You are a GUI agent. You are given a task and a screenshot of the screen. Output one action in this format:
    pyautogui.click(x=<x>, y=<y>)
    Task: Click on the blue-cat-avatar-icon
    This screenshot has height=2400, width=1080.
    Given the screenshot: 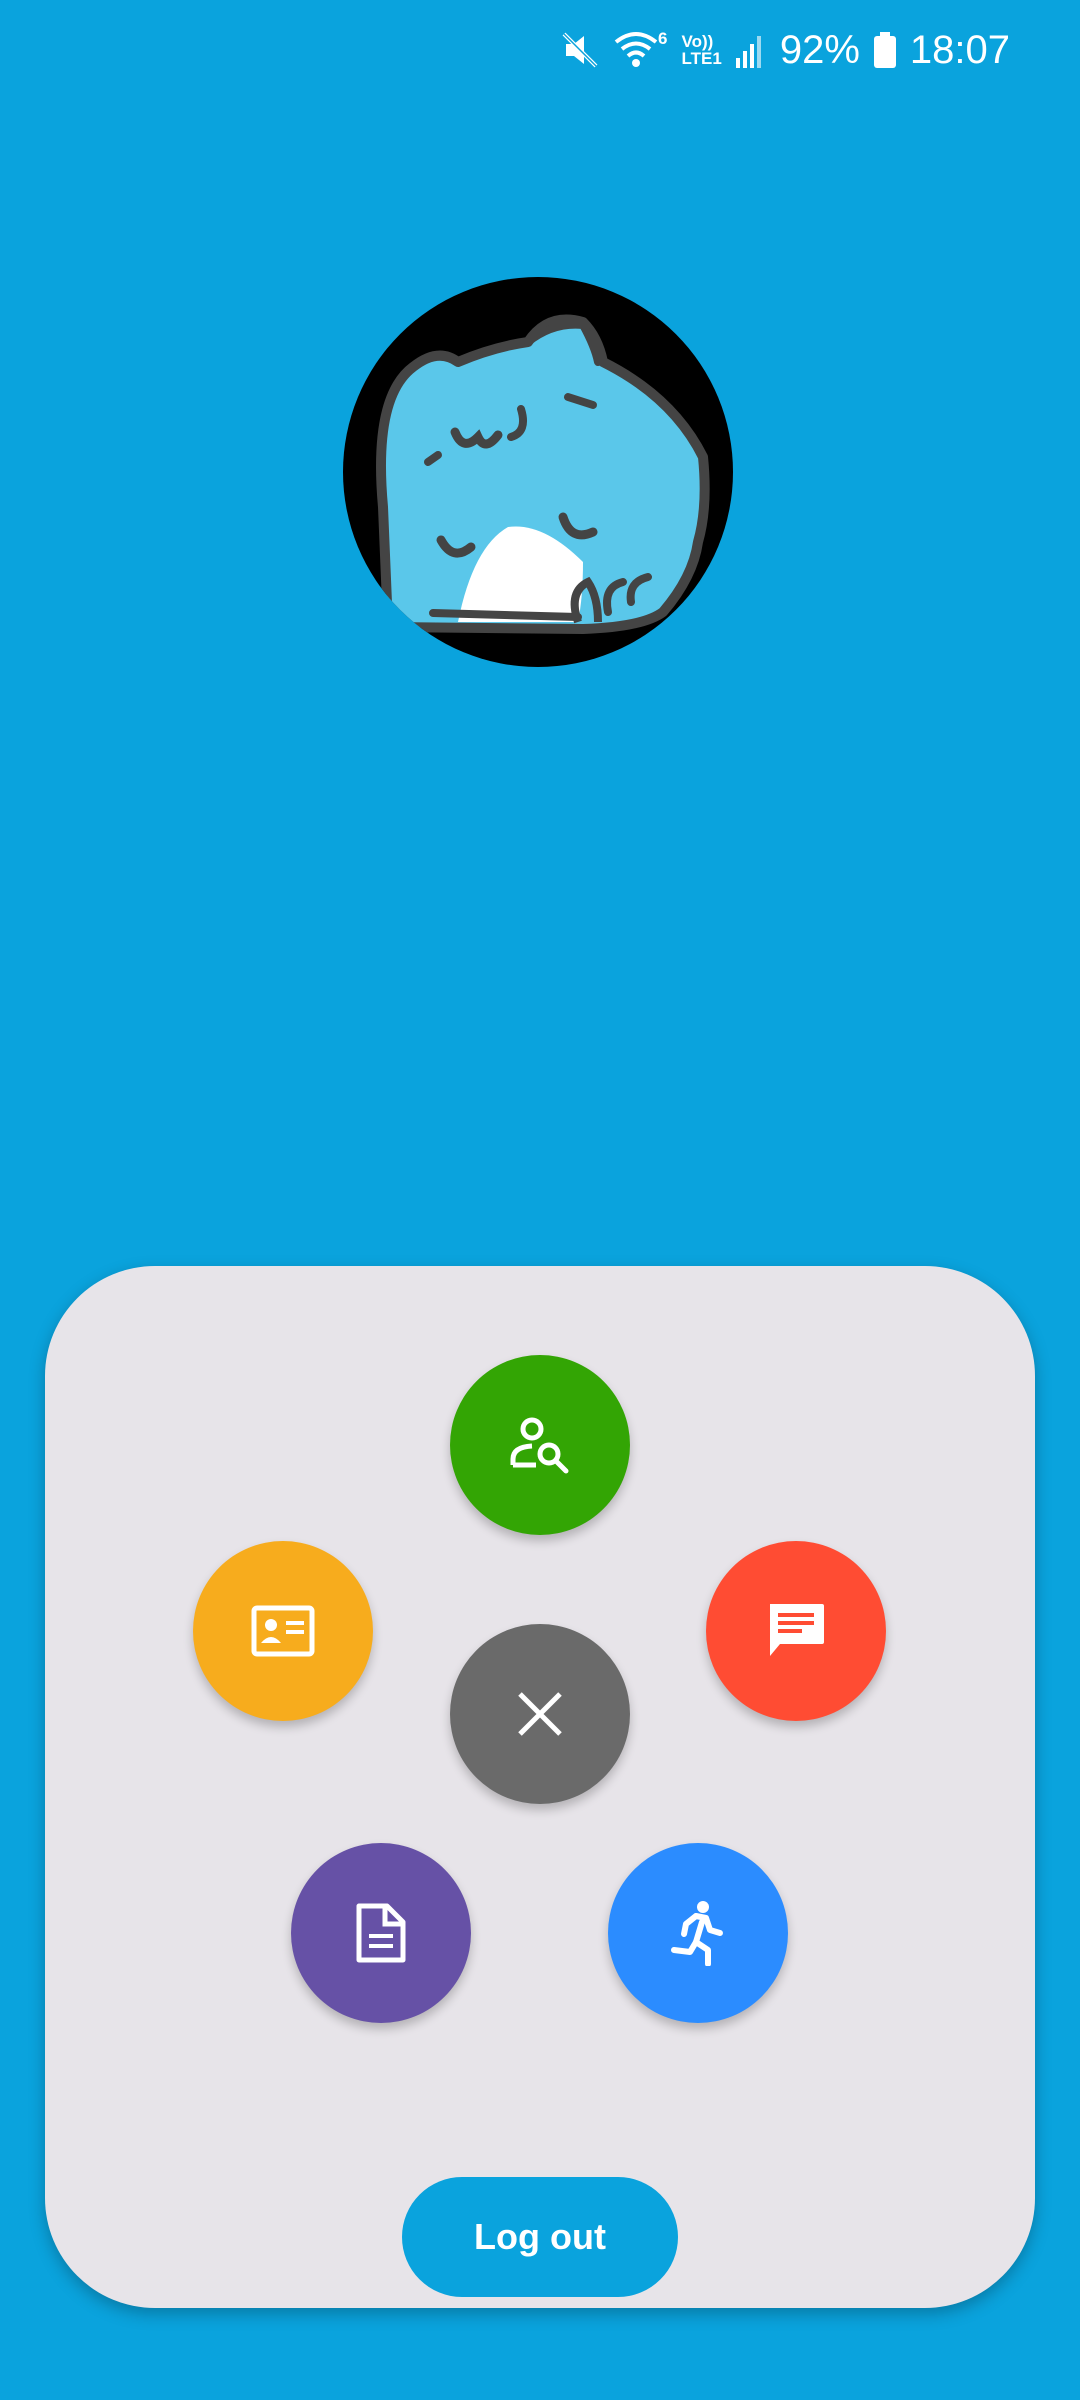 What is the action you would take?
    pyautogui.click(x=543, y=474)
    